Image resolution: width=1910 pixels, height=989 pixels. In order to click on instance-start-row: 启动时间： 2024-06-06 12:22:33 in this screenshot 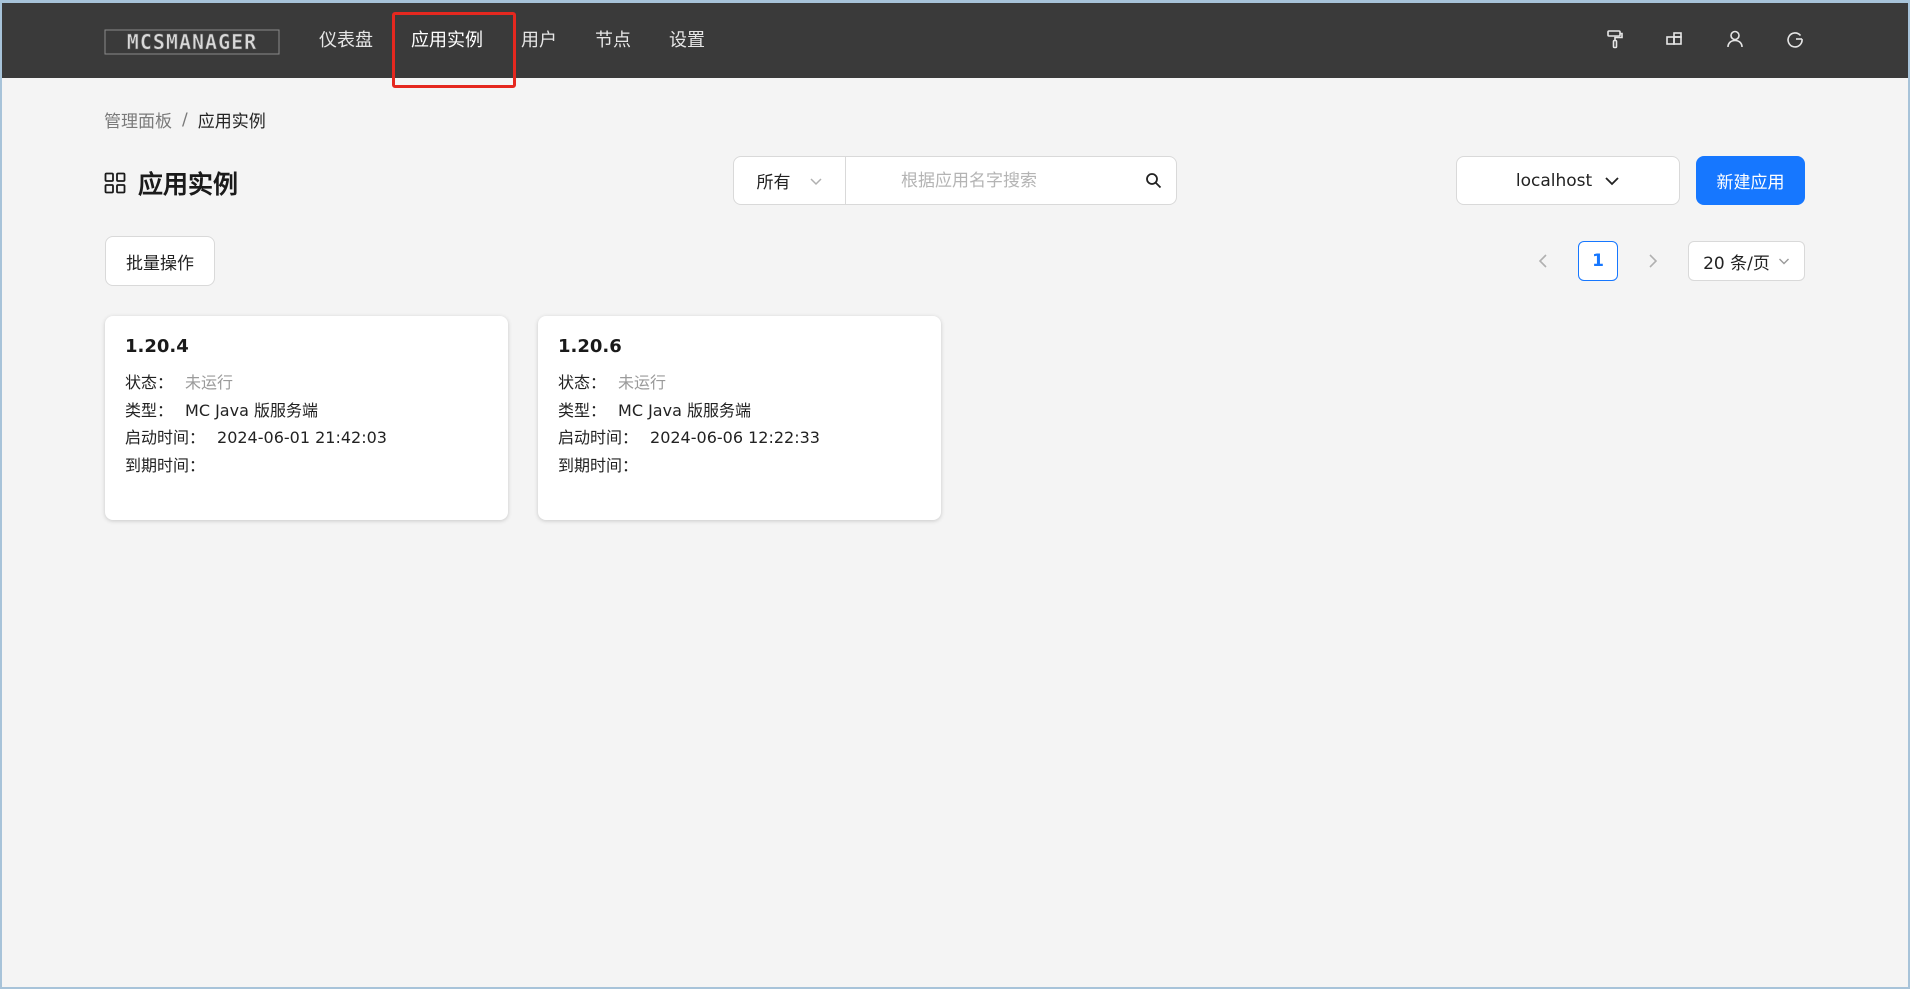, I will do `click(739, 438)`.